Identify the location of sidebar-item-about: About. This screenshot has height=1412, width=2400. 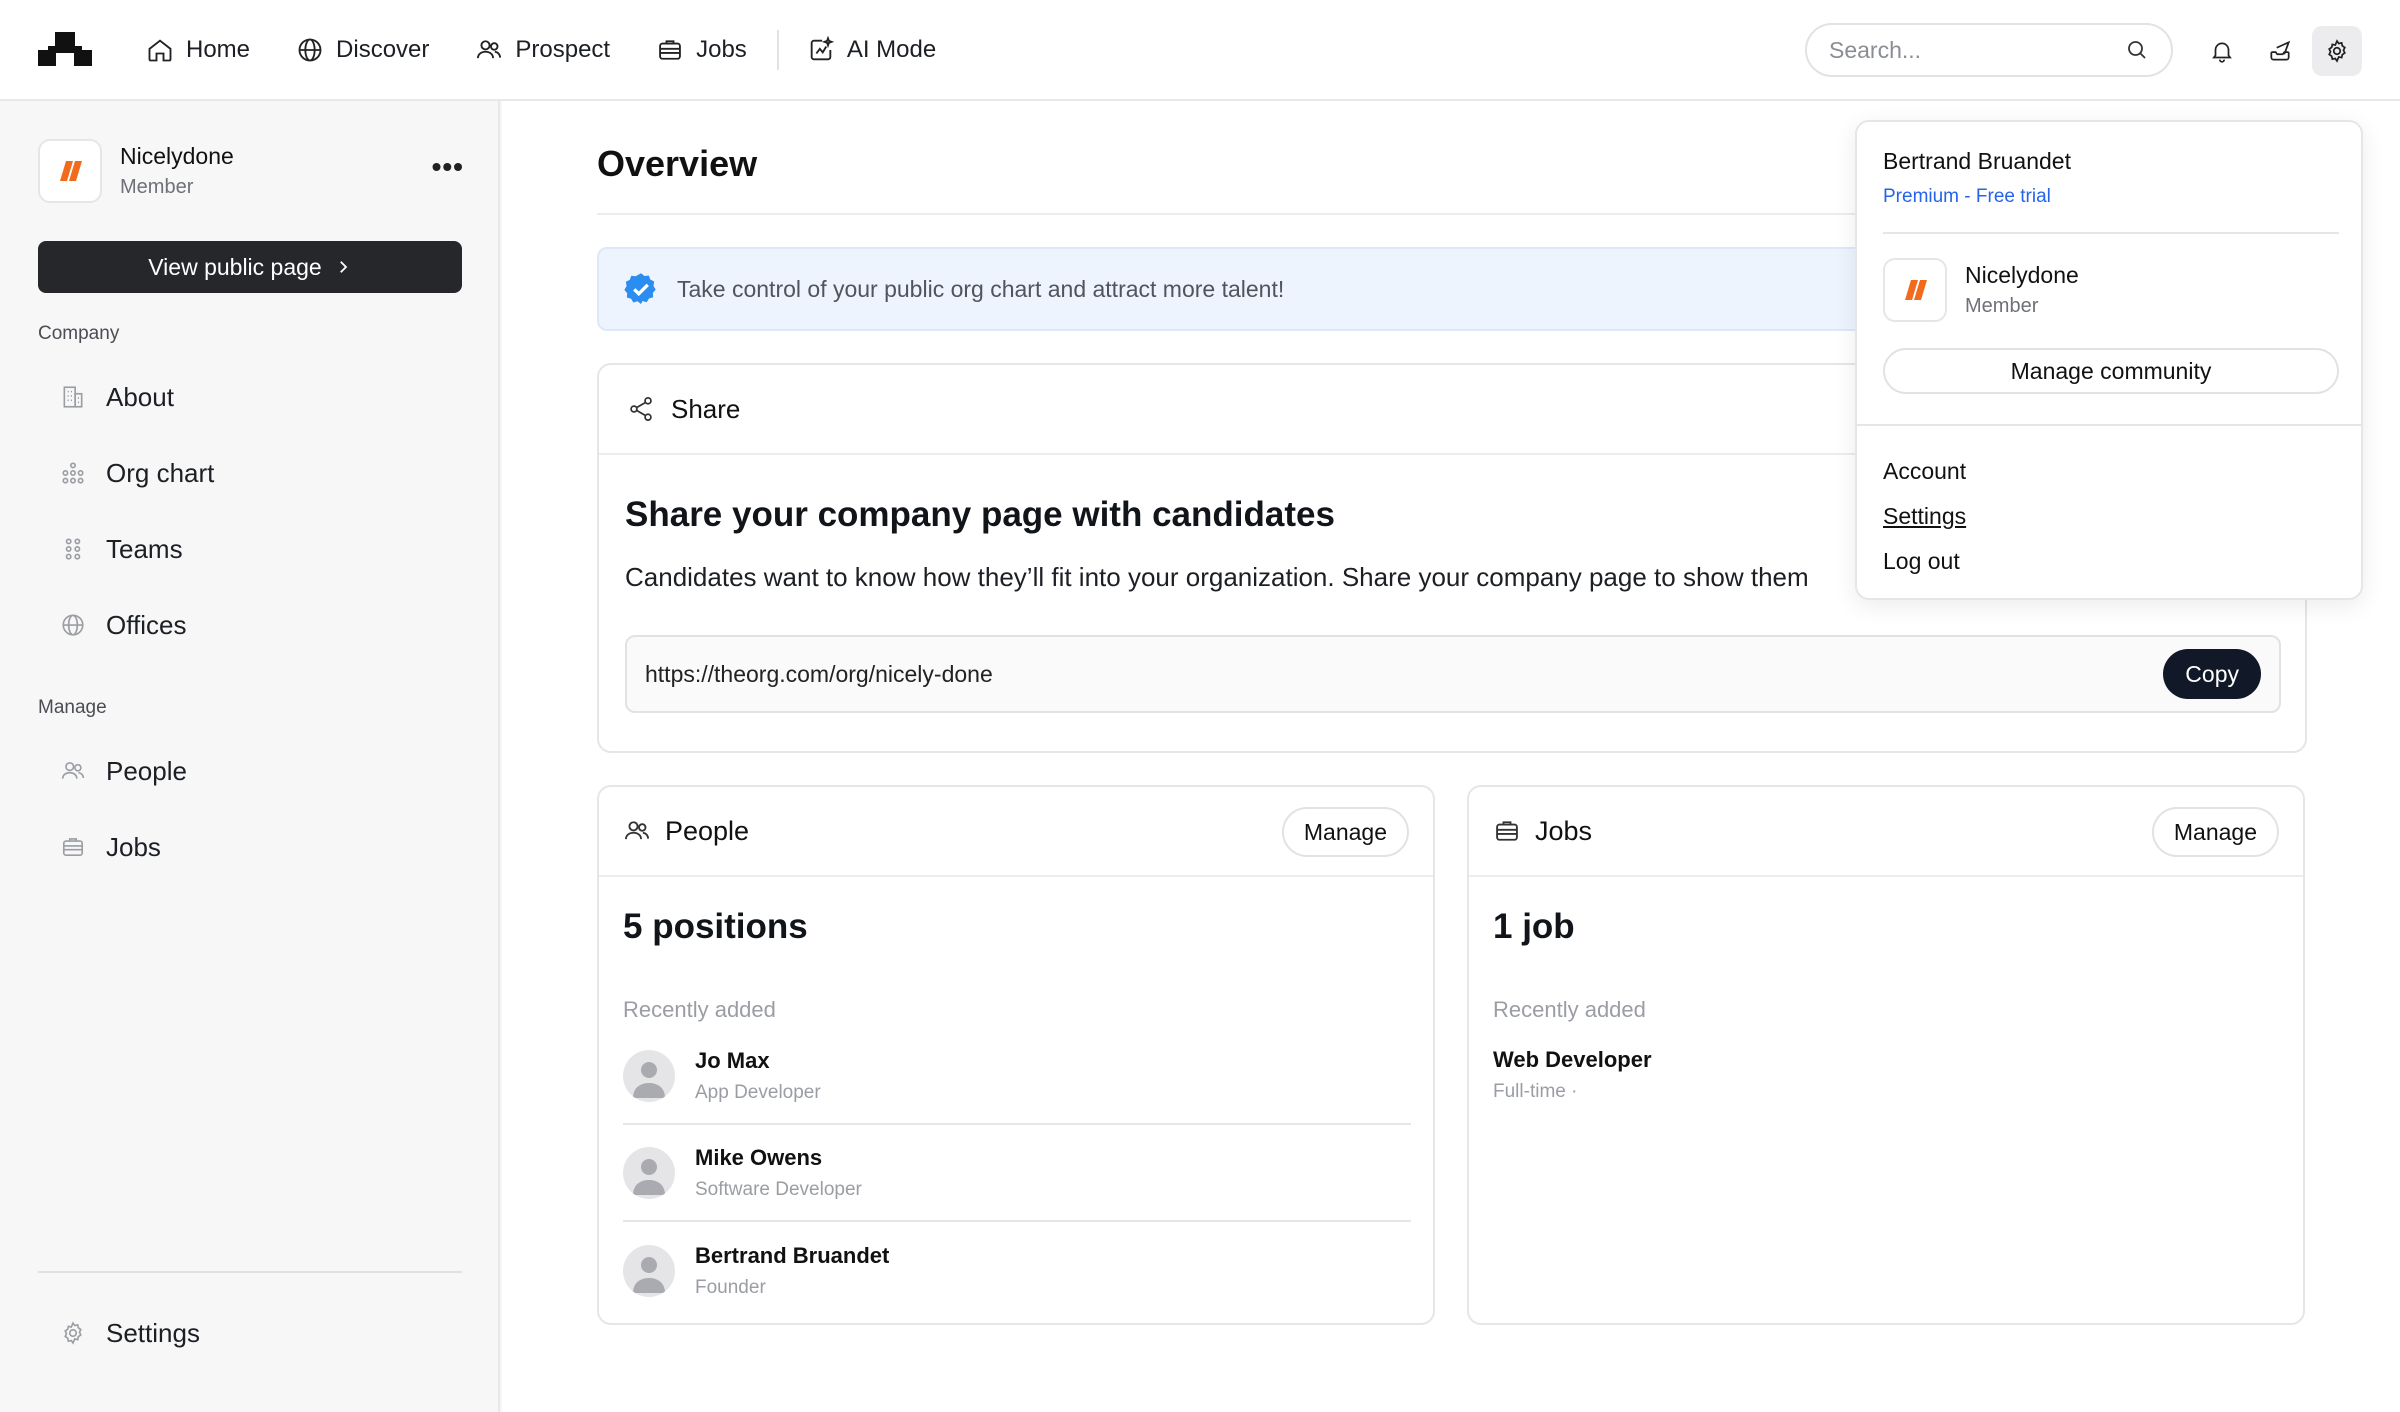
(117, 397).